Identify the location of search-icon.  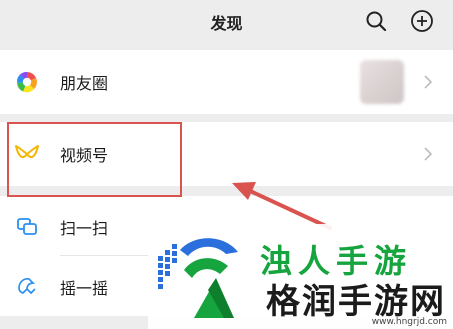
(376, 21).